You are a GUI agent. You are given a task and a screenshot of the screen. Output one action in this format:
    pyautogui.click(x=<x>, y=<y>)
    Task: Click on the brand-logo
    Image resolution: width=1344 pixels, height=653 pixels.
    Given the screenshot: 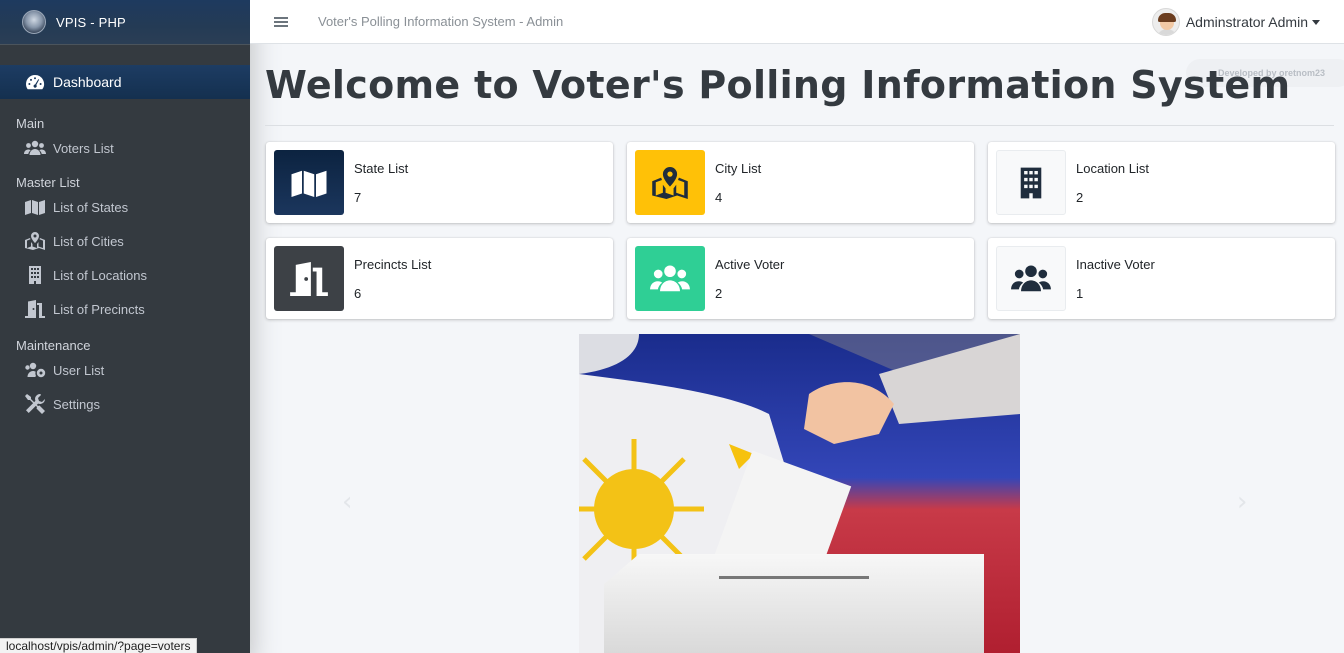 What is the action you would take?
    pyautogui.click(x=34, y=22)
    